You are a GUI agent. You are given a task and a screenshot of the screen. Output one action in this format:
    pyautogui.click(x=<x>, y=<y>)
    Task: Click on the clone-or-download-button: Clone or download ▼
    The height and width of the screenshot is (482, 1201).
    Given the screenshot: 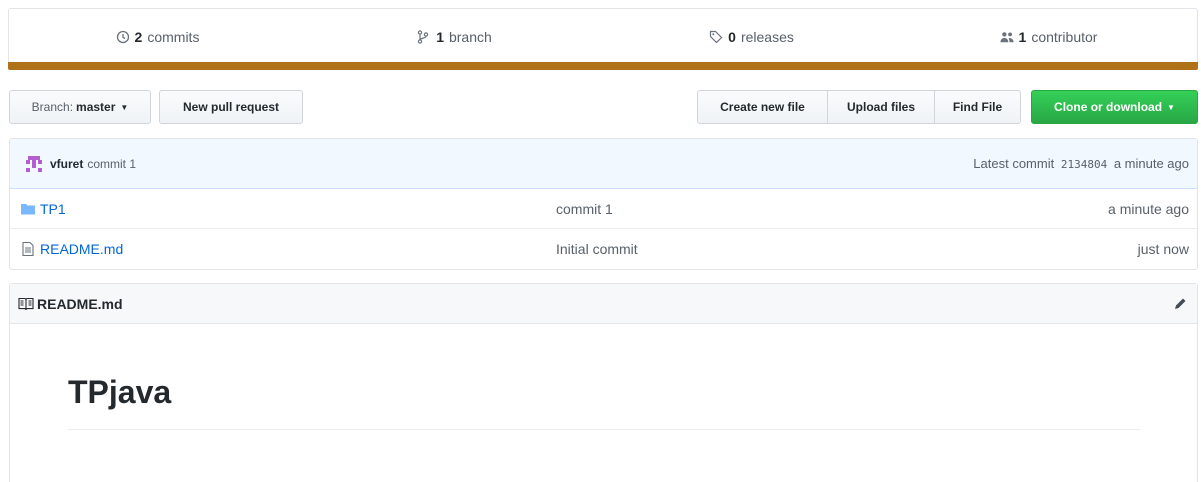 What is the action you would take?
    pyautogui.click(x=1114, y=107)
    